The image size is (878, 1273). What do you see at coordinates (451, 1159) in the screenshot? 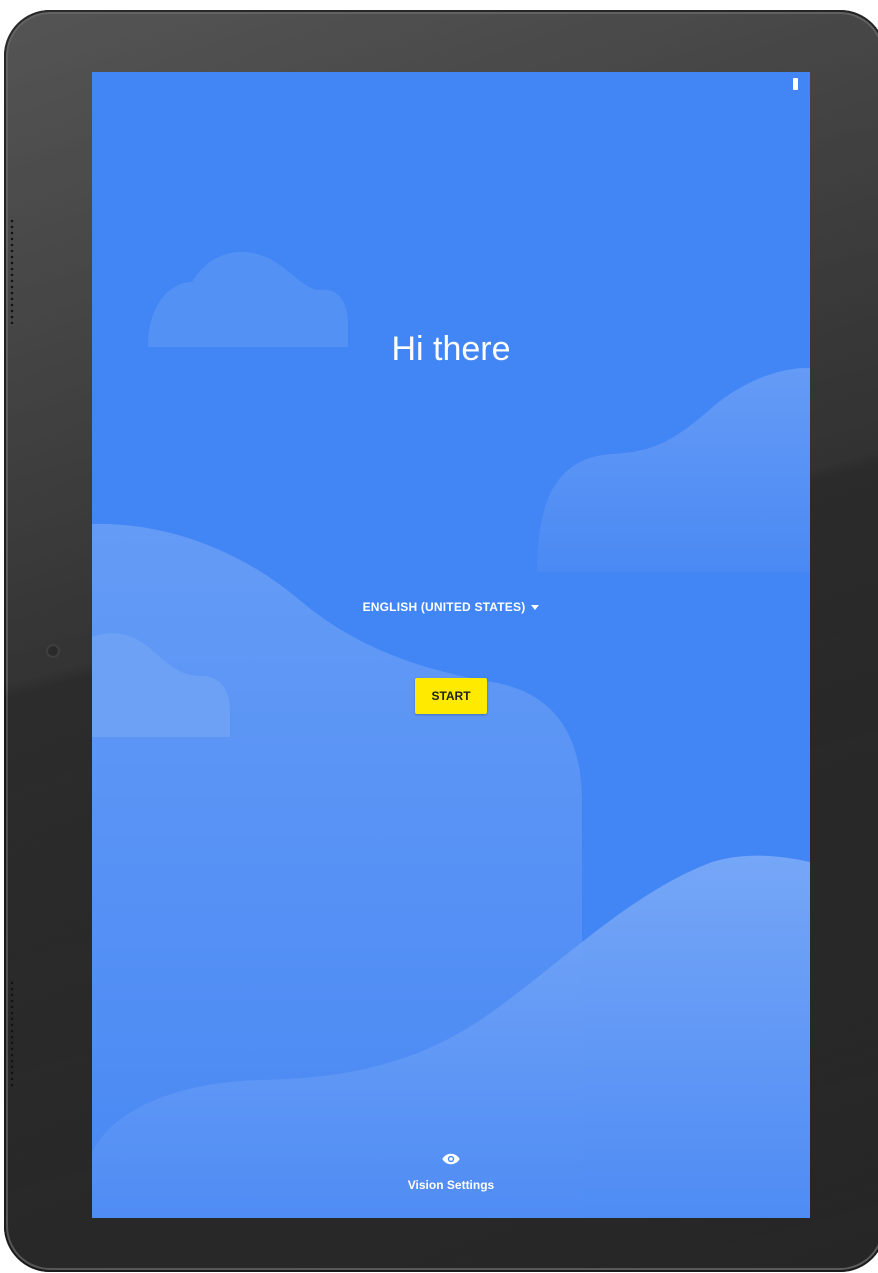
I see `eye-icon` at bounding box center [451, 1159].